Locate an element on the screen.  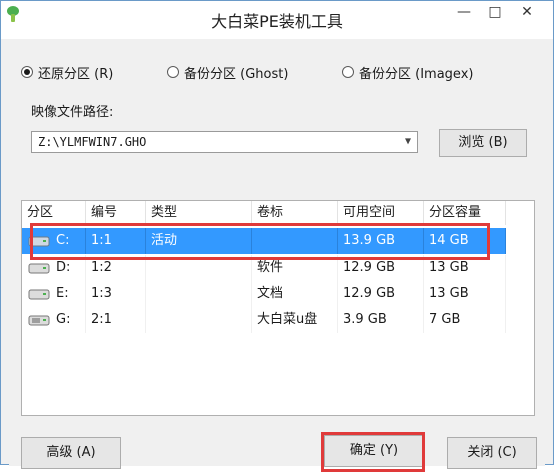
image-path-value: Z:\YLMFWIN7.GHO is located at coordinates (92, 142).